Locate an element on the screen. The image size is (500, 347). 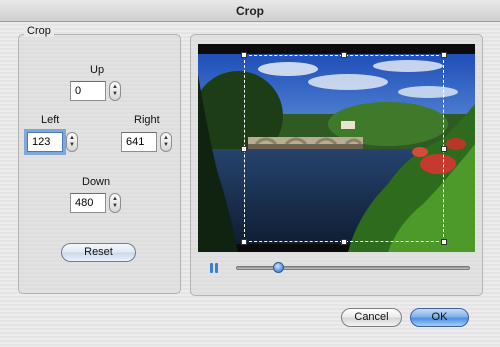
crop-handle-top is located at coordinates (344, 55).